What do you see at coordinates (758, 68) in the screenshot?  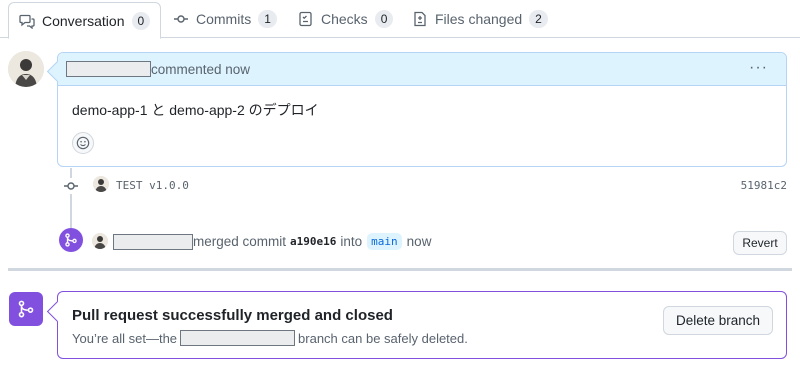 I see `kebab-menu-icon: ···` at bounding box center [758, 68].